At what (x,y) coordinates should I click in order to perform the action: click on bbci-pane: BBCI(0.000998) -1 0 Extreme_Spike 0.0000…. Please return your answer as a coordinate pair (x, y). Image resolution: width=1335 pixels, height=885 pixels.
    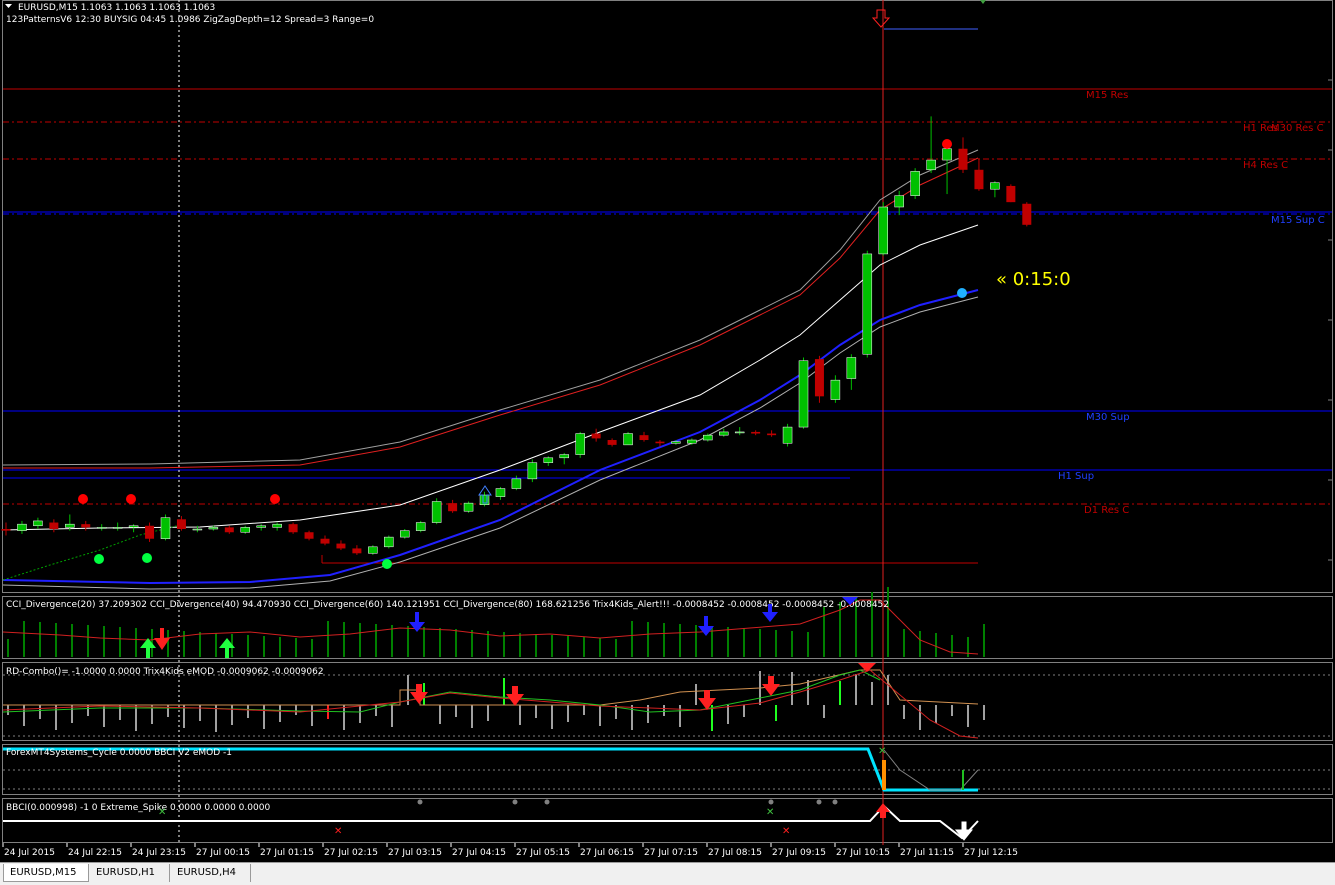
    Looking at the image, I should click on (491, 820).